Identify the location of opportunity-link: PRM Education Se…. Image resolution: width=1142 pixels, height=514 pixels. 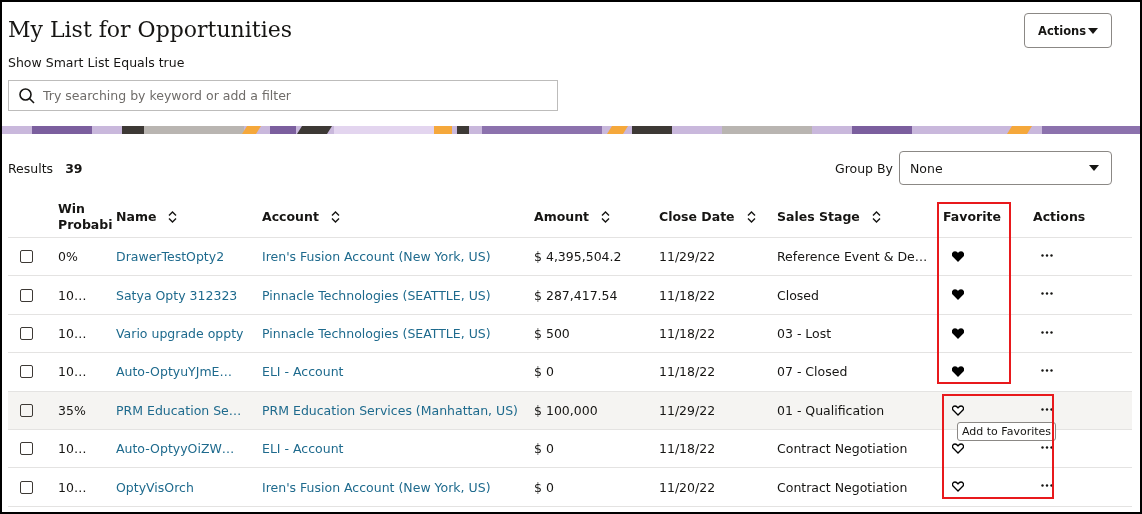
(179, 410).